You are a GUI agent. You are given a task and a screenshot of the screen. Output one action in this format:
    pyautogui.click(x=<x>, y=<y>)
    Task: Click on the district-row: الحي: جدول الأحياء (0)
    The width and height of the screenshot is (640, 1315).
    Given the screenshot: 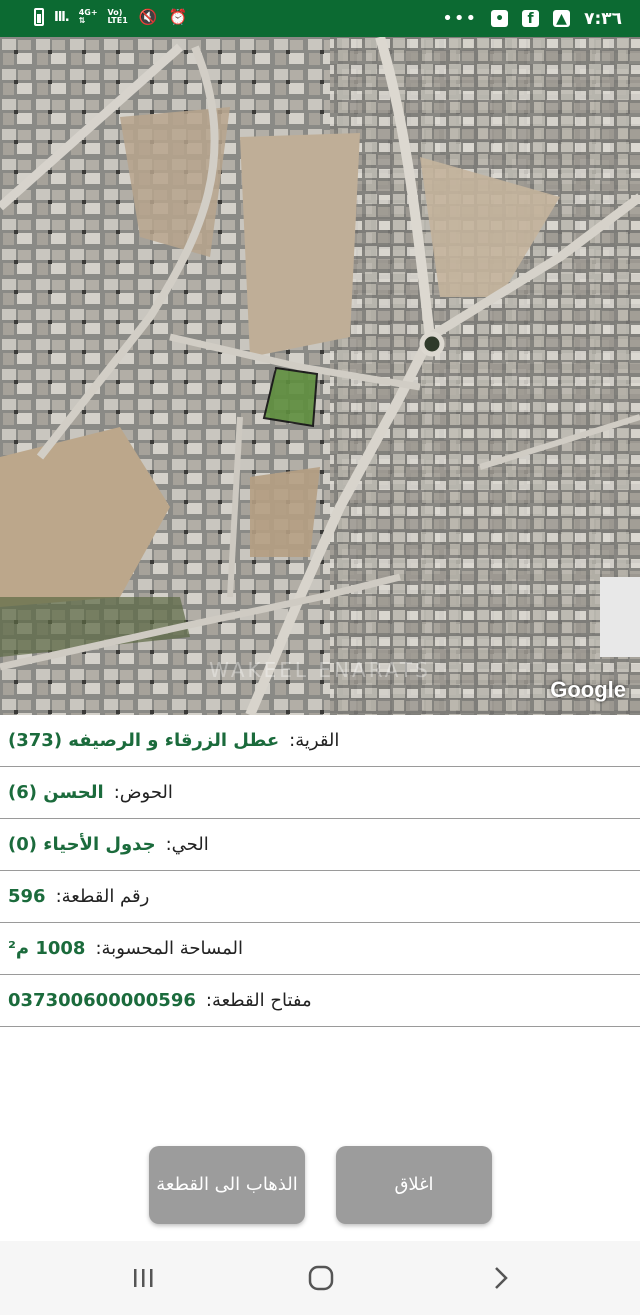 What is the action you would take?
    pyautogui.click(x=320, y=845)
    